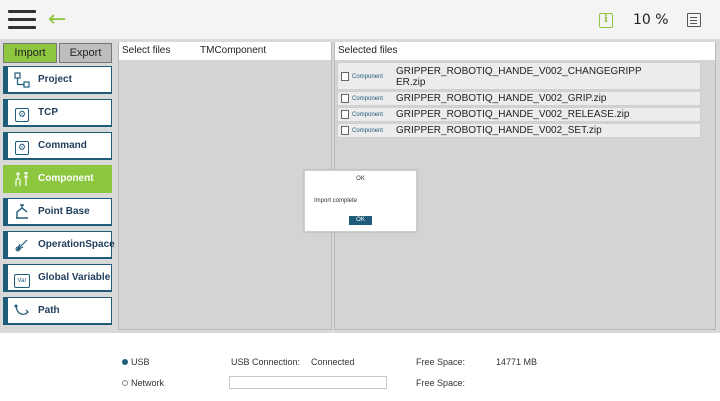 Image resolution: width=720 pixels, height=401 pixels. I want to click on network-label: Network, so click(147, 383).